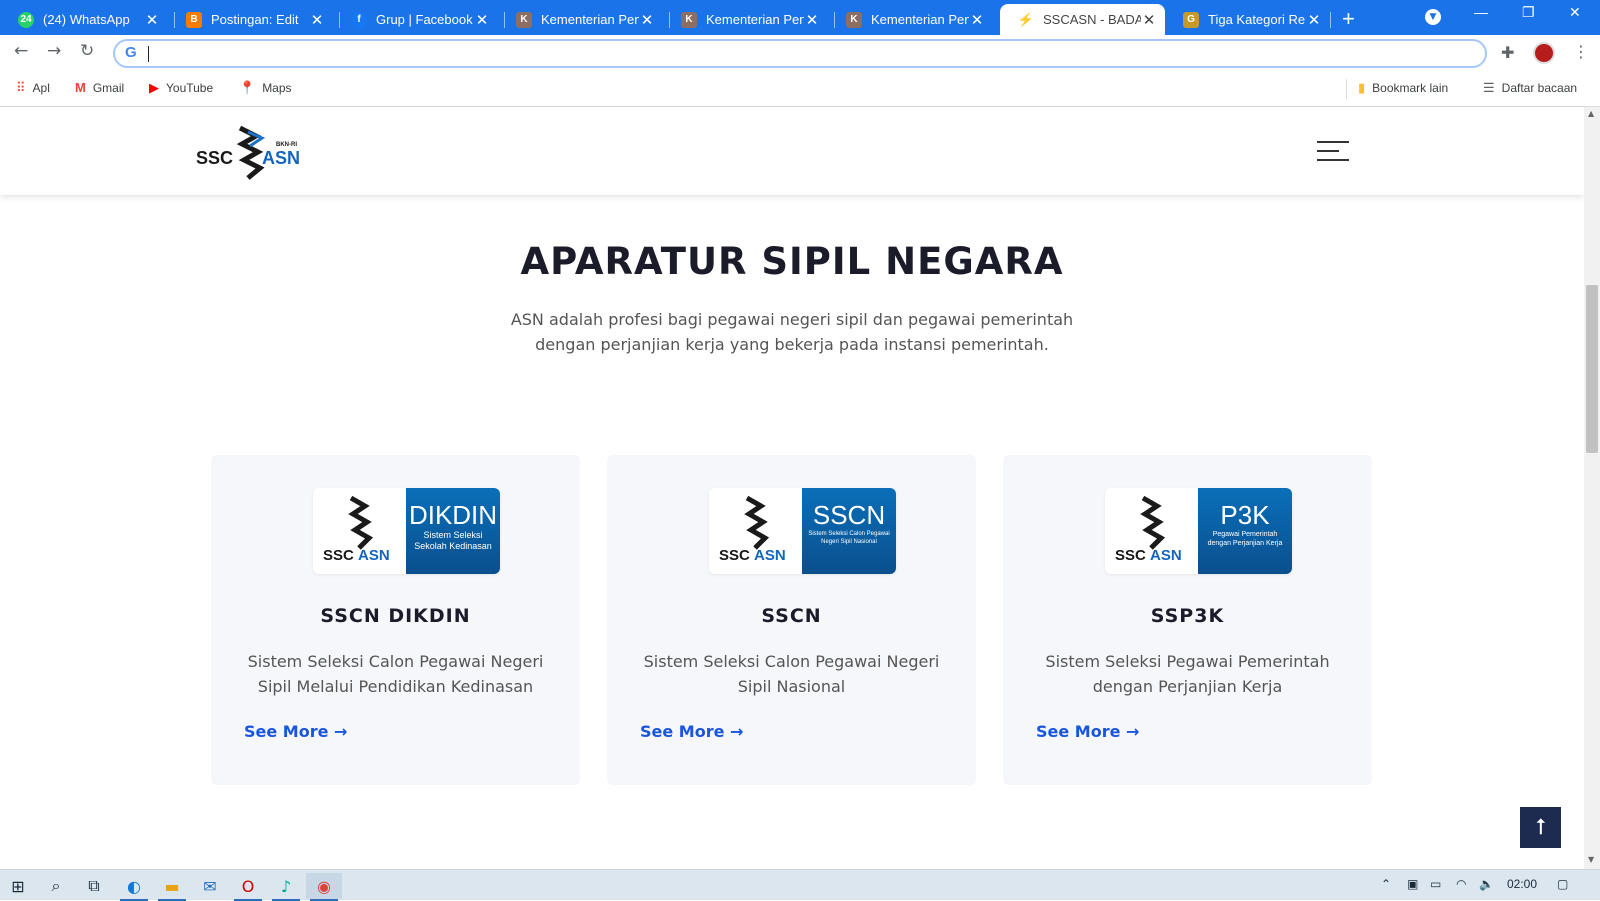 The width and height of the screenshot is (1600, 901). Describe the element at coordinates (1148, 529) in the screenshot. I see `sscasn-logo-mark: SSC ASN` at that location.